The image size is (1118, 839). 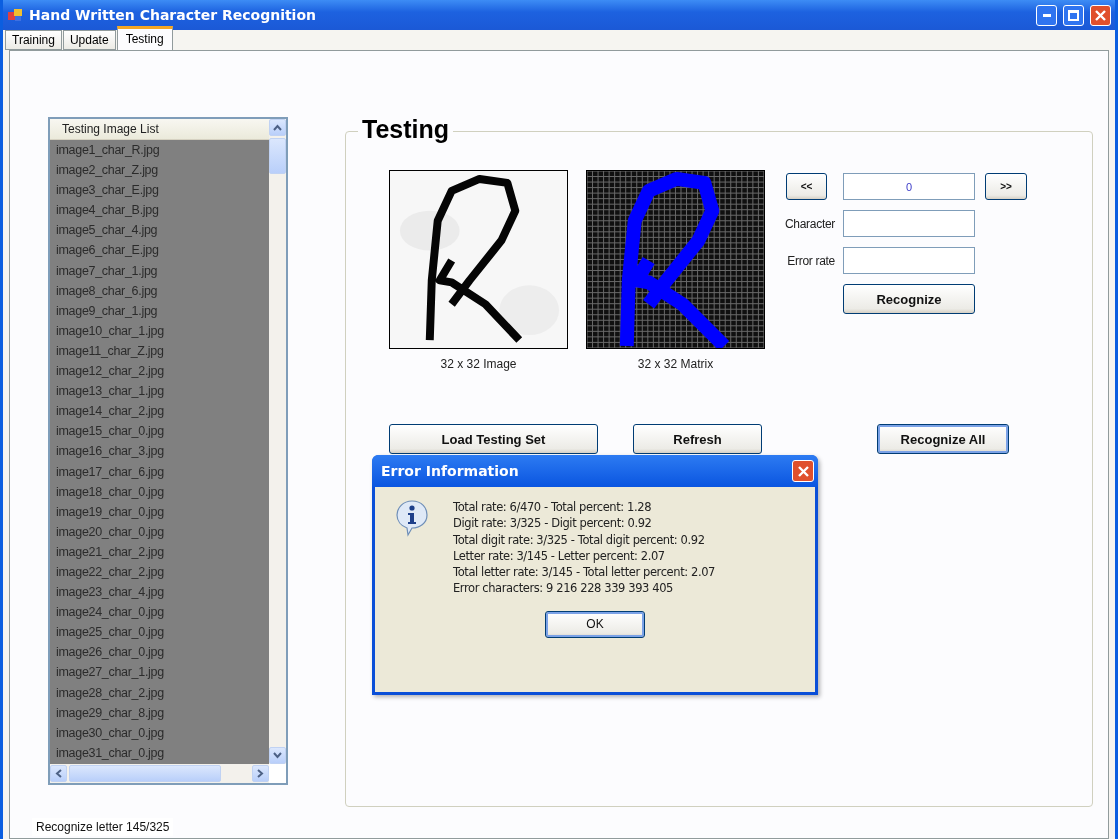 What do you see at coordinates (159, 712) in the screenshot?
I see `list-item: image29_char_8.jpg` at bounding box center [159, 712].